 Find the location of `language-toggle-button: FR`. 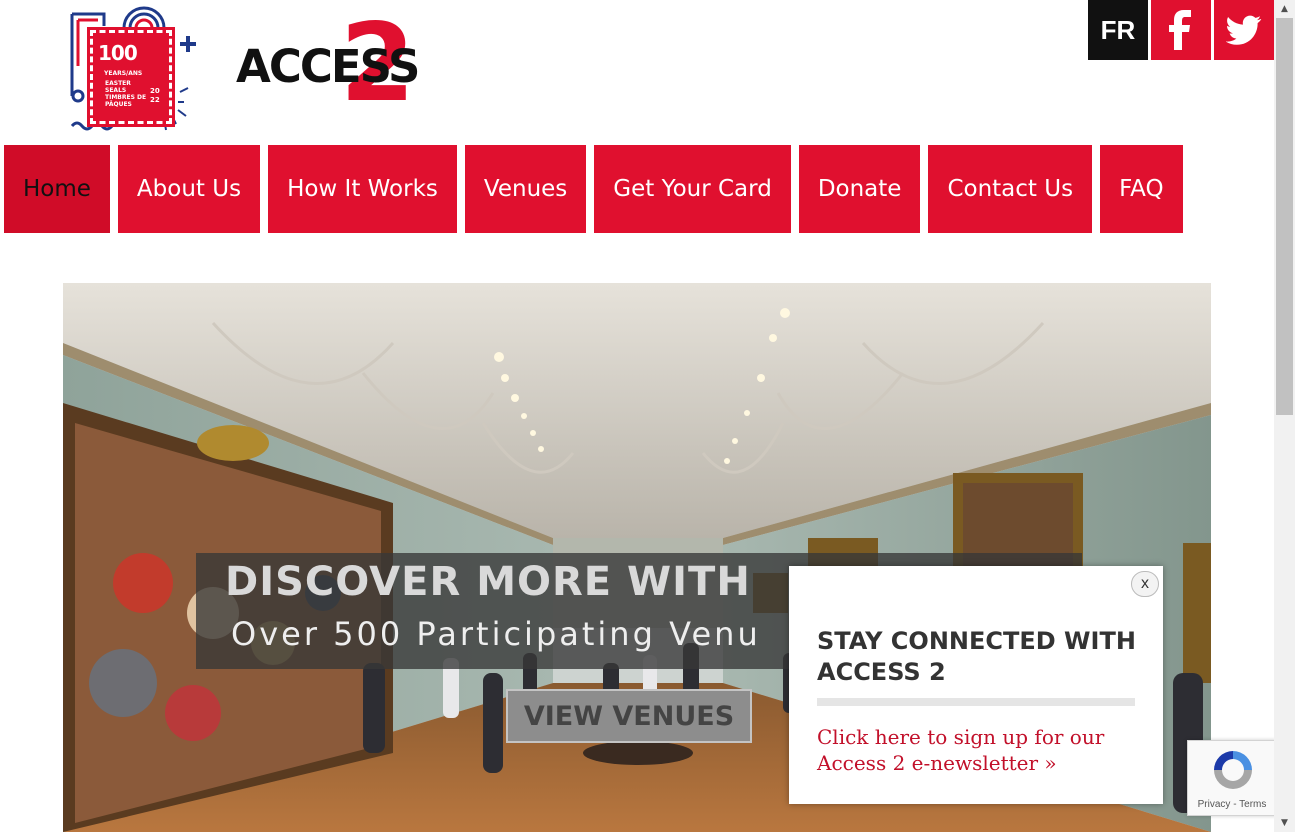

language-toggle-button: FR is located at coordinates (1118, 30).